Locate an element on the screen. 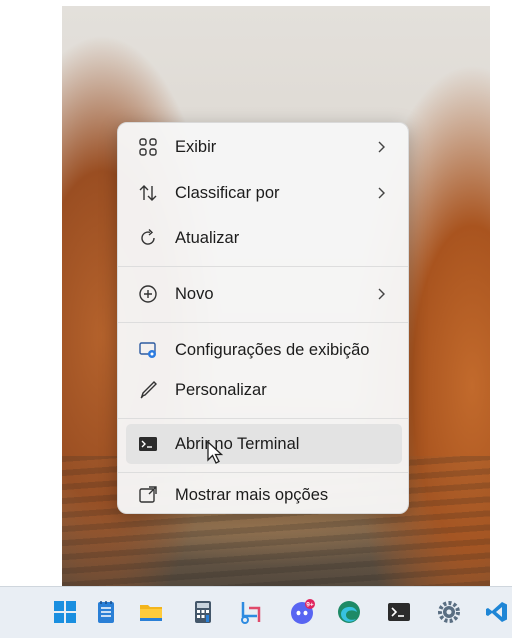  file-explorer-icon is located at coordinates (151, 612).